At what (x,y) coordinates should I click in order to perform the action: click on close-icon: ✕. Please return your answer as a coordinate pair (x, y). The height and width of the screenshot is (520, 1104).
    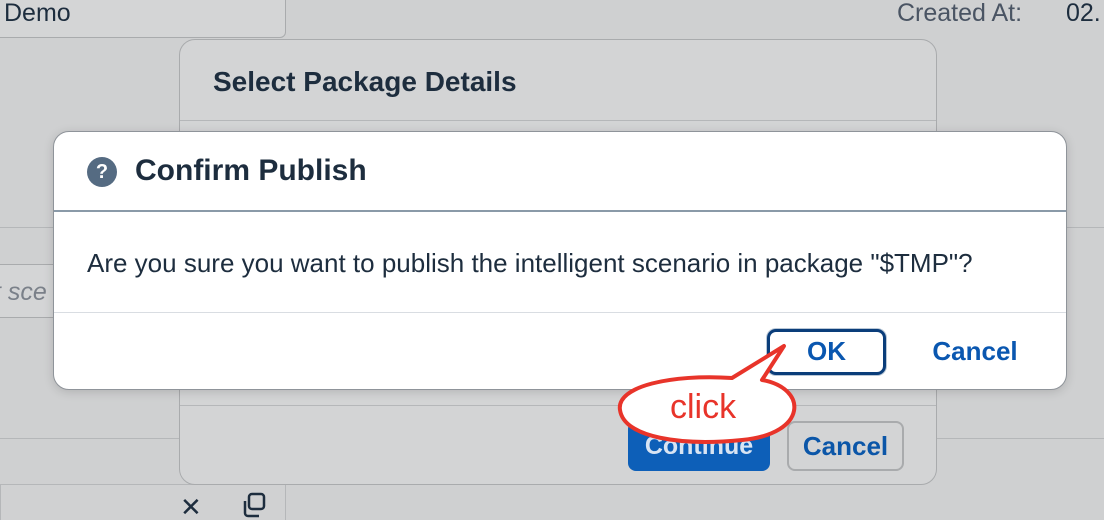
    Looking at the image, I should click on (191, 506).